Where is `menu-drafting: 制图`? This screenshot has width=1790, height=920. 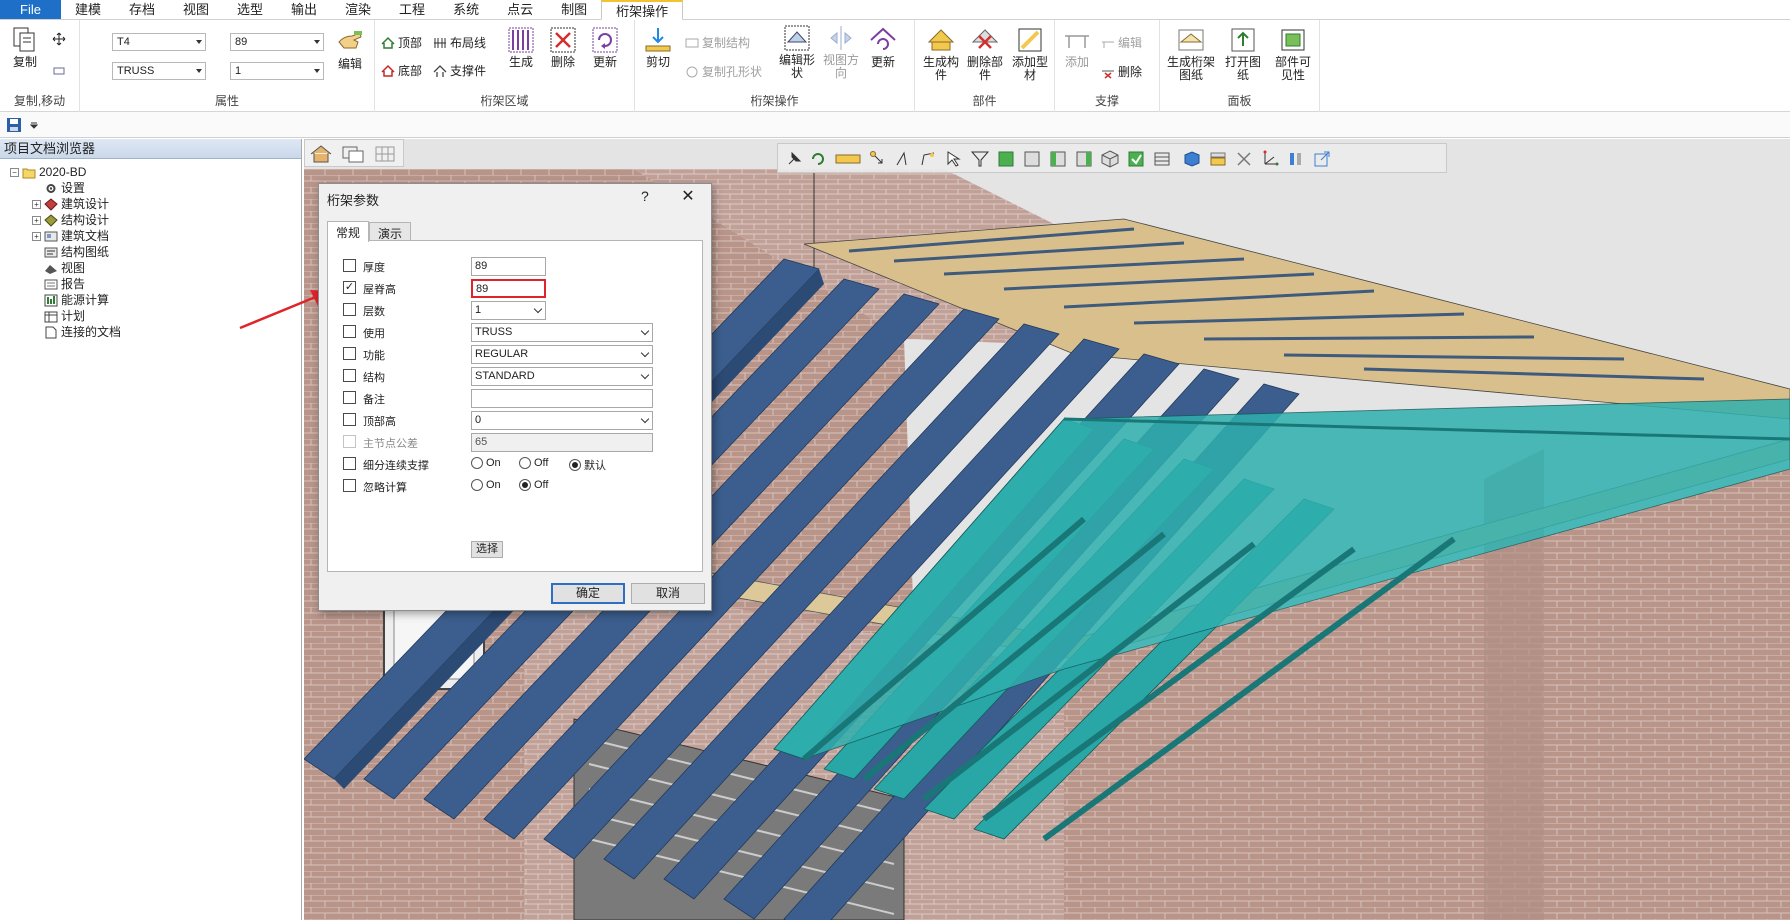 menu-drafting: 制图 is located at coordinates (574, 9).